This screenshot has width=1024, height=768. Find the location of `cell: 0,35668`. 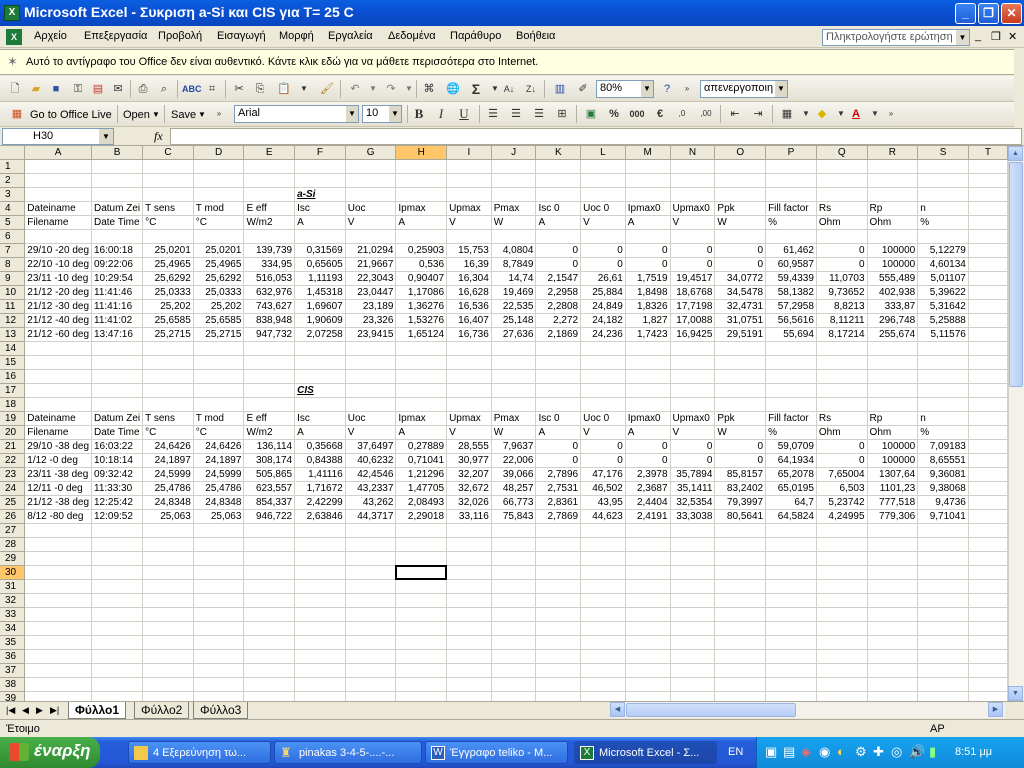

cell: 0,35668 is located at coordinates (320, 447).